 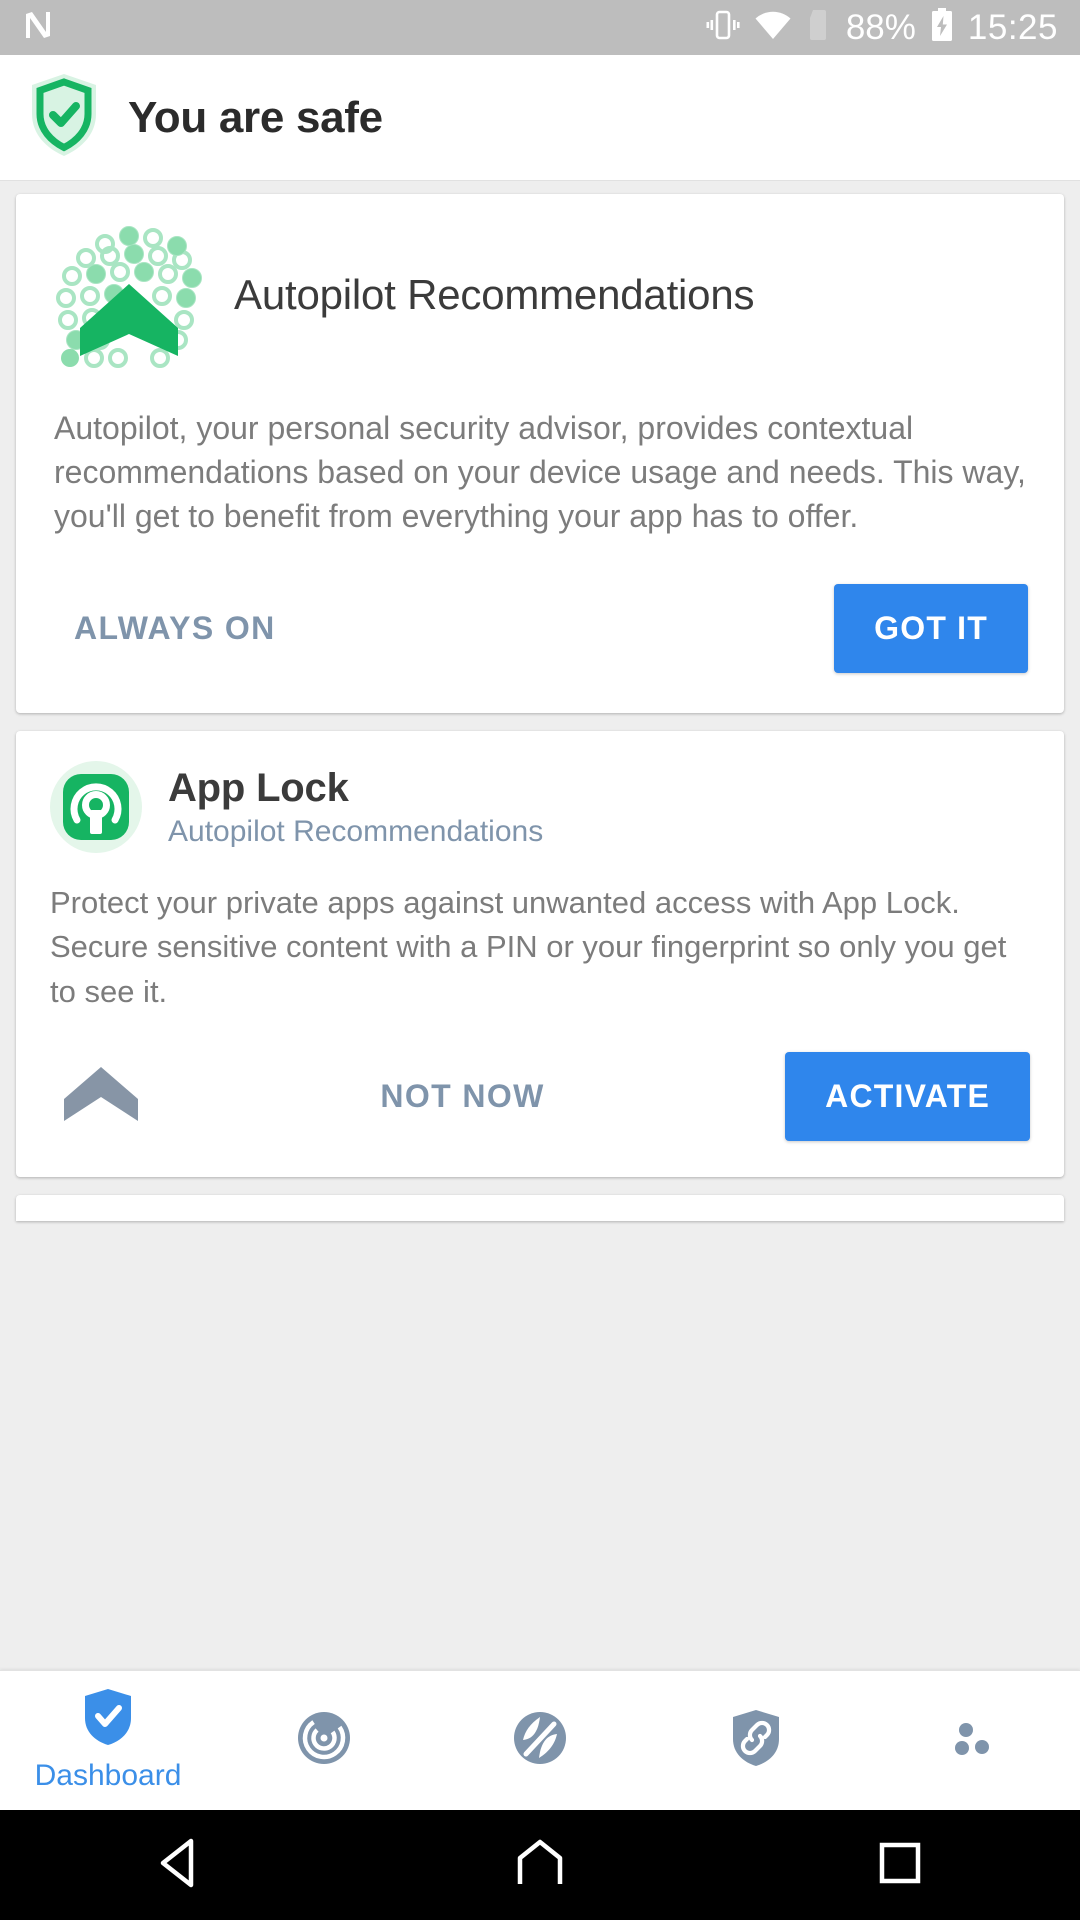 I want to click on autopilot-card-title: Autopilot Recommendations, so click(x=494, y=294).